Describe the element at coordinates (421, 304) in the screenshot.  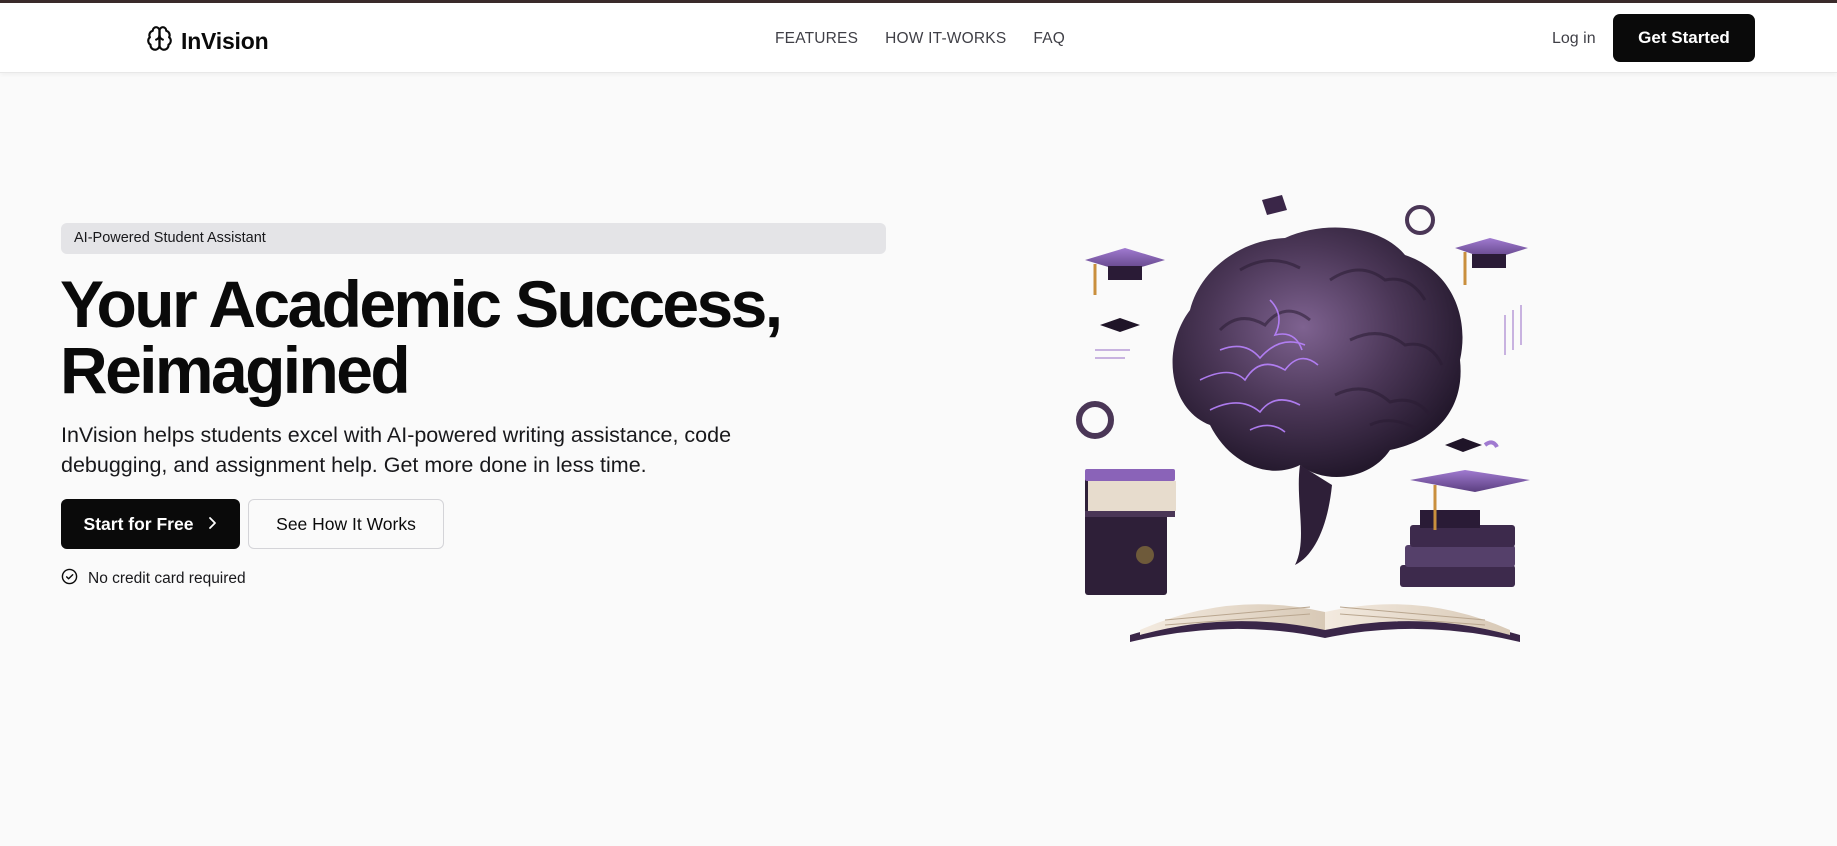
I see `hero-title-line-1: Your Academic Success,` at that location.